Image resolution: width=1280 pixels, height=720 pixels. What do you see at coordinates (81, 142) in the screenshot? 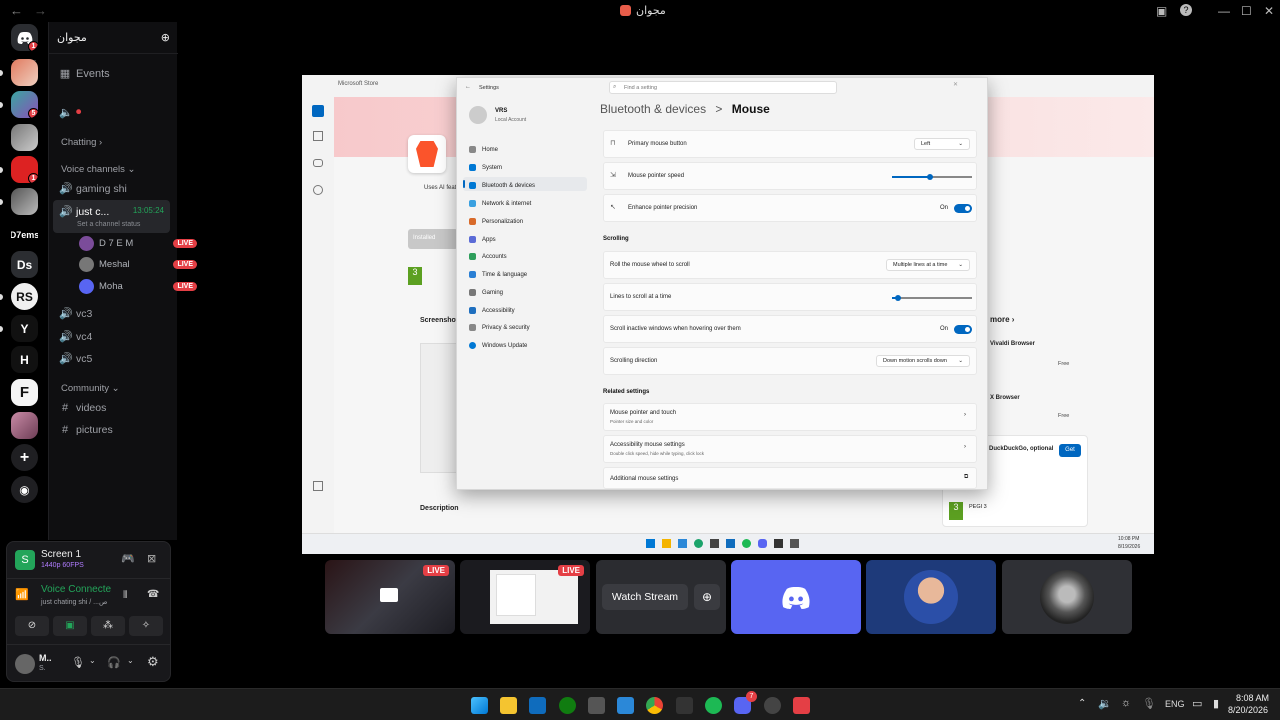
I see `category-chatting: Chatting ›` at bounding box center [81, 142].